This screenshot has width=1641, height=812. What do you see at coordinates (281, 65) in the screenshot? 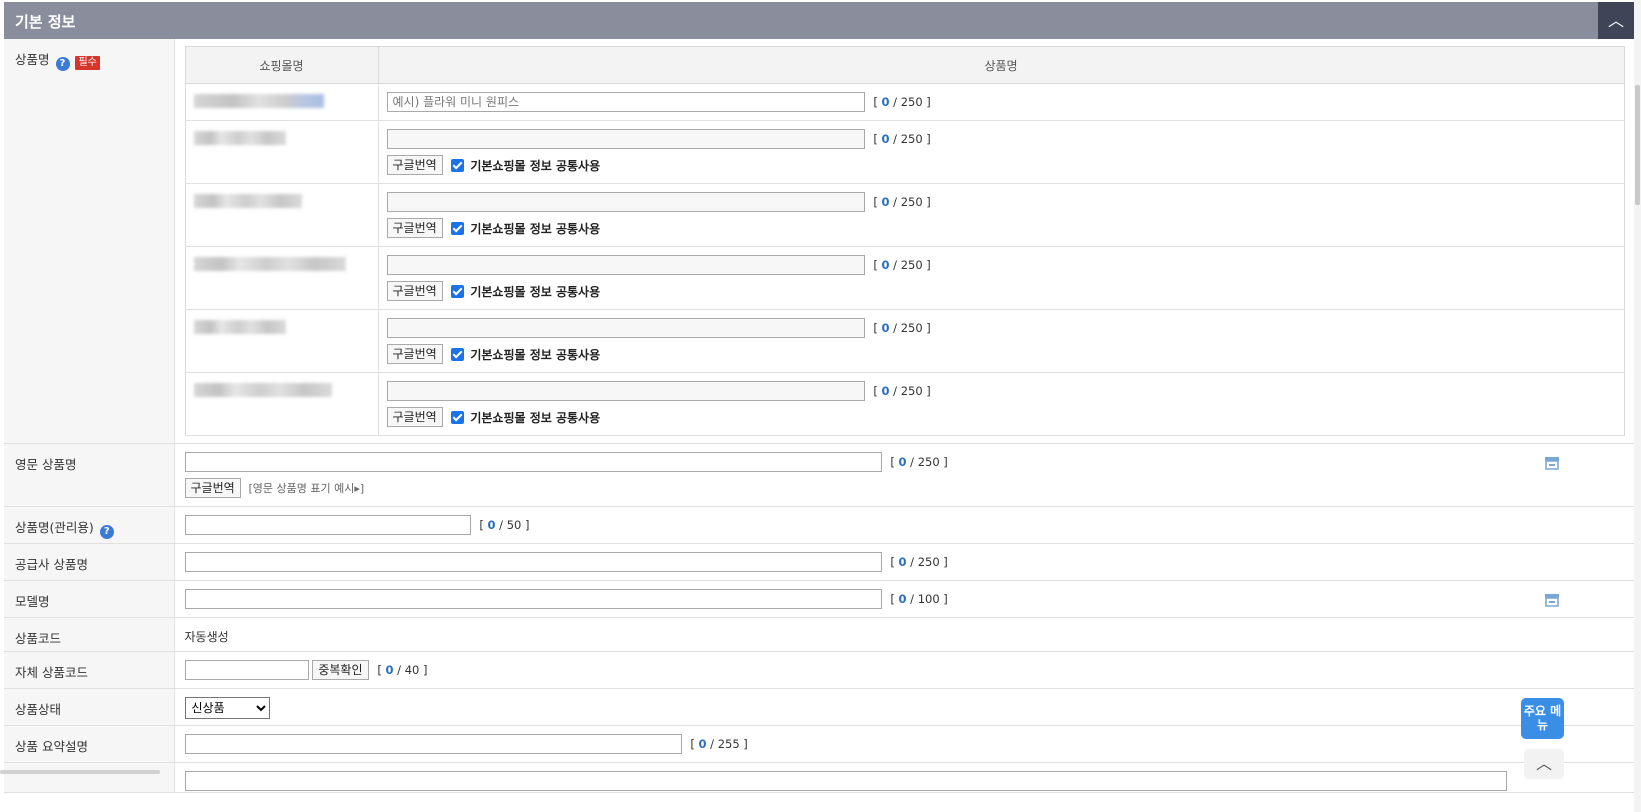
I see `col-header-mall: 쇼핑몰명` at bounding box center [281, 65].